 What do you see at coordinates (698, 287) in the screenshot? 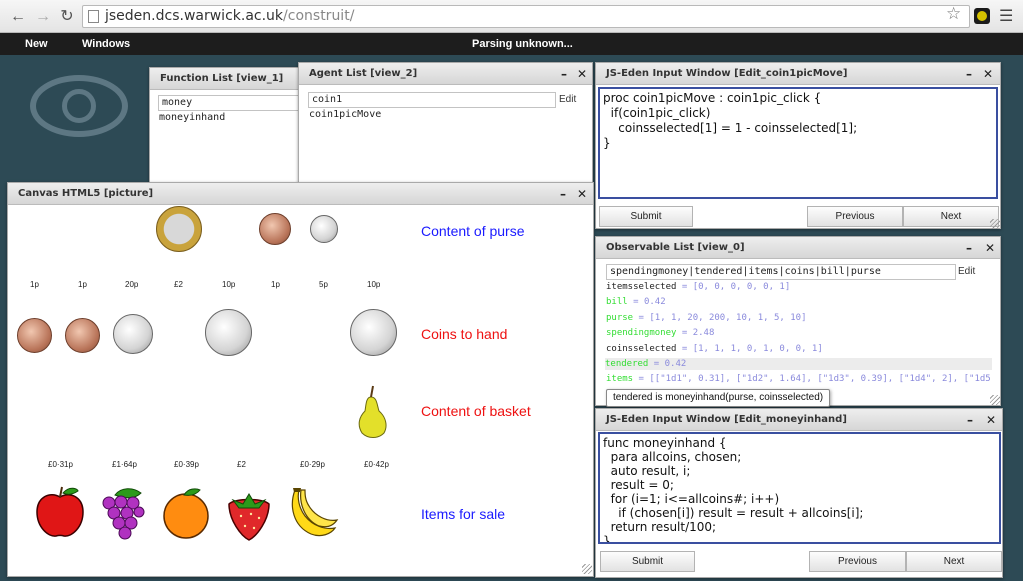
I see `observable-row: itemsselected = [0, 0, 0, 0, 0, 1]` at bounding box center [698, 287].